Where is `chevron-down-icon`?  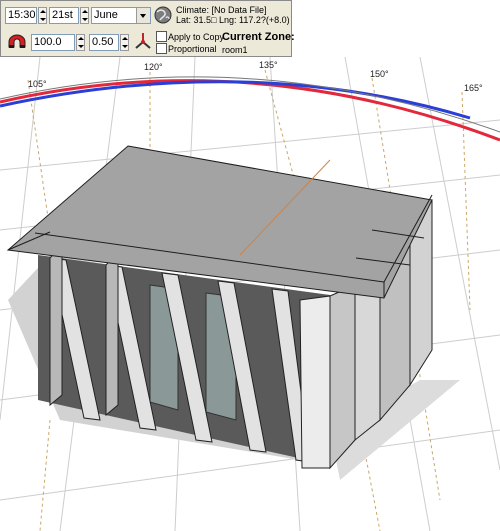
chevron-down-icon is located at coordinates (143, 15).